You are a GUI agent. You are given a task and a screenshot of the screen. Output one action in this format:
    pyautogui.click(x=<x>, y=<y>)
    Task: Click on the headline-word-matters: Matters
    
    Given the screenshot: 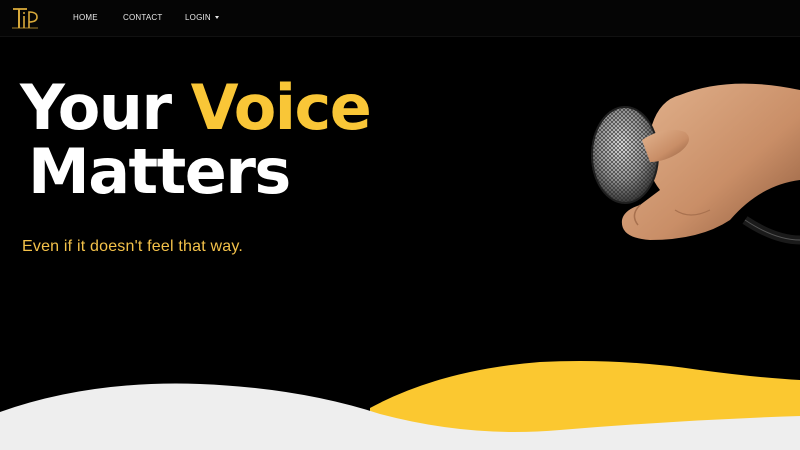 What is the action you would take?
    pyautogui.click(x=159, y=171)
    